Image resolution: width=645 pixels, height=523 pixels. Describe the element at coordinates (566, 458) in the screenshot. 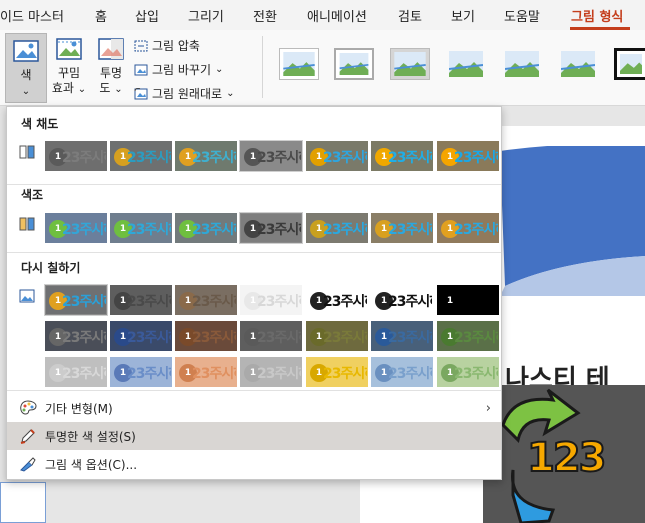

I see `logo-text: 123` at that location.